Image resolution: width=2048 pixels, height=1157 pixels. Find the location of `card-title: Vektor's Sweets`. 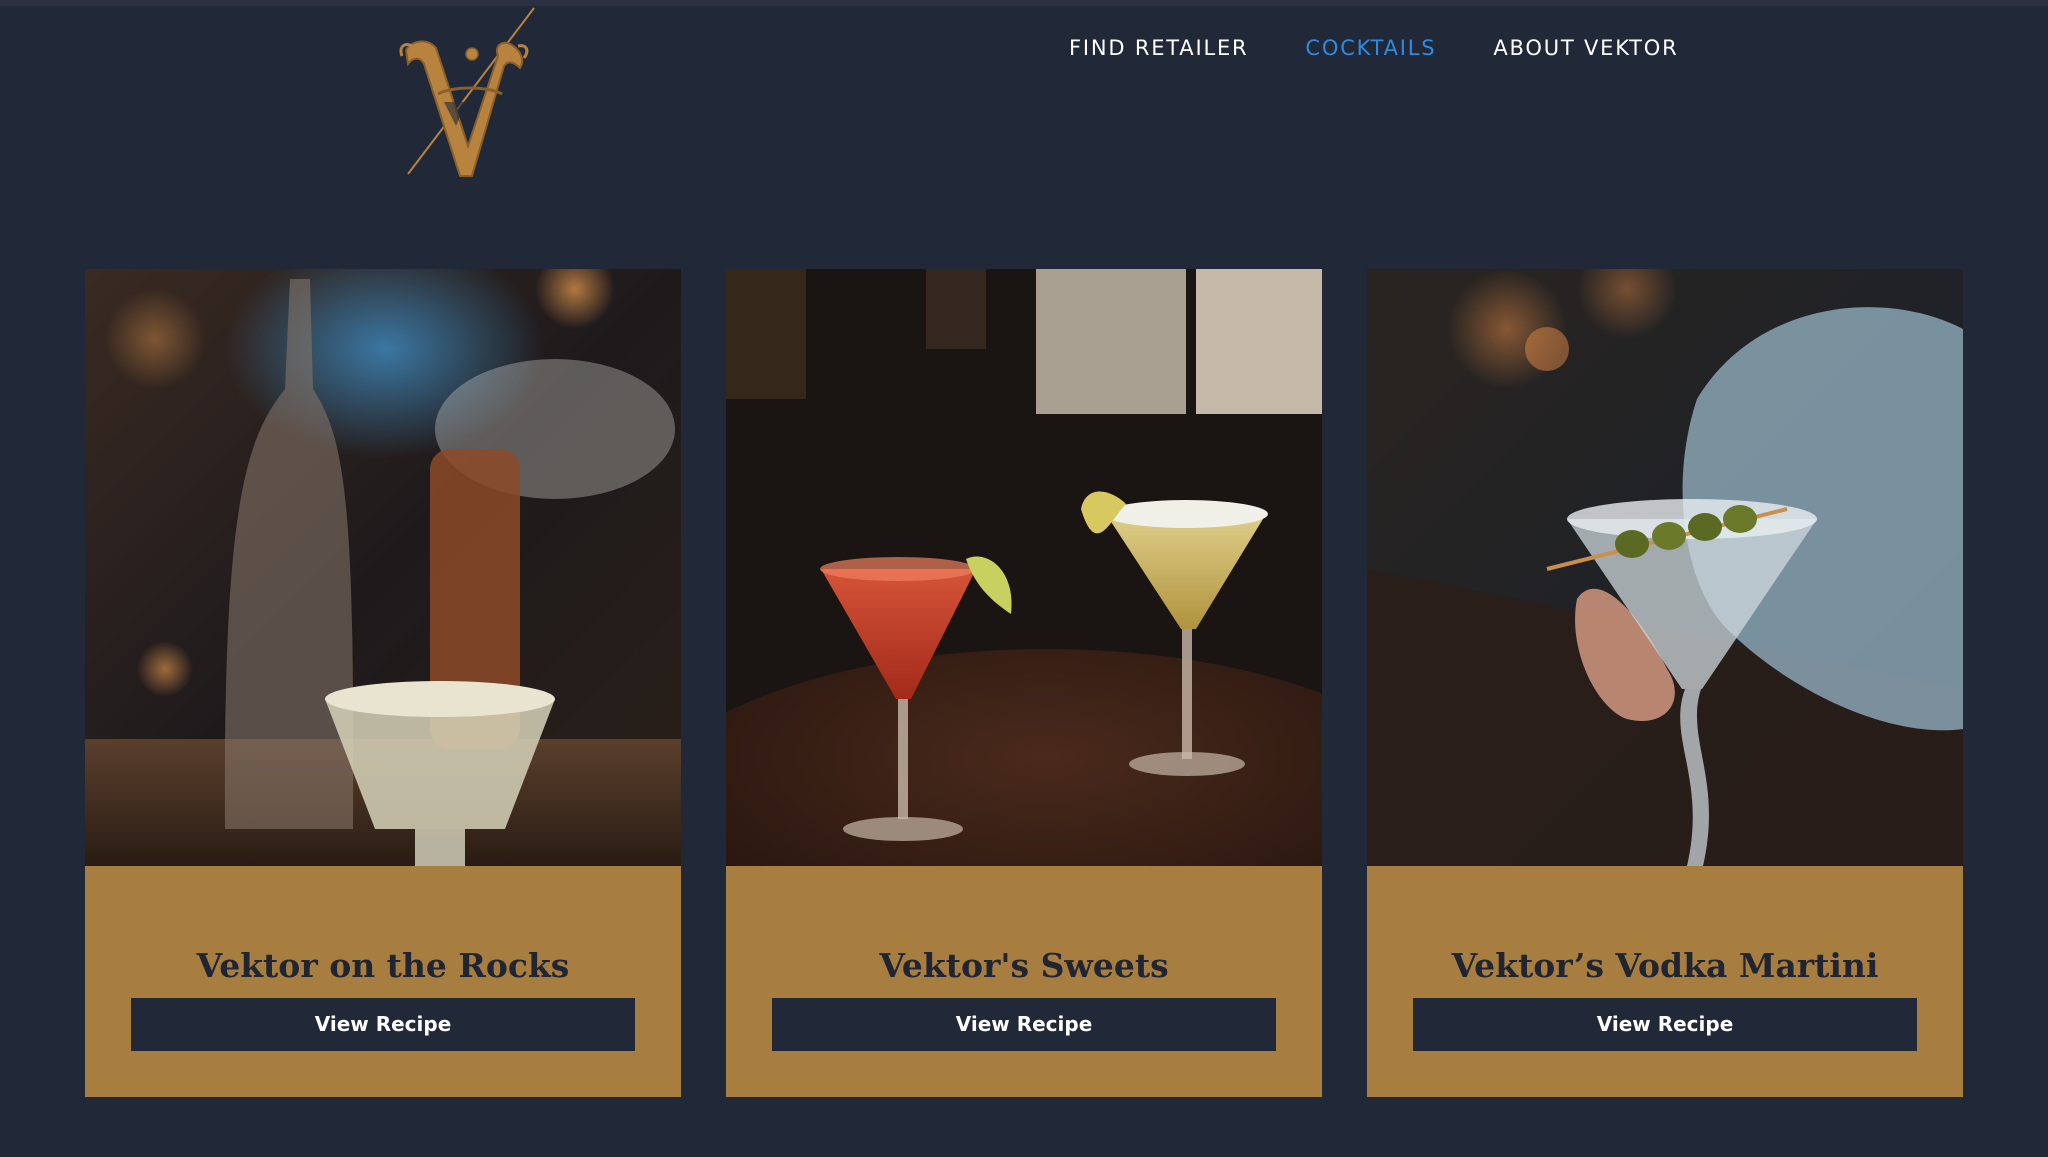

card-title: Vektor's Sweets is located at coordinates (1024, 965).